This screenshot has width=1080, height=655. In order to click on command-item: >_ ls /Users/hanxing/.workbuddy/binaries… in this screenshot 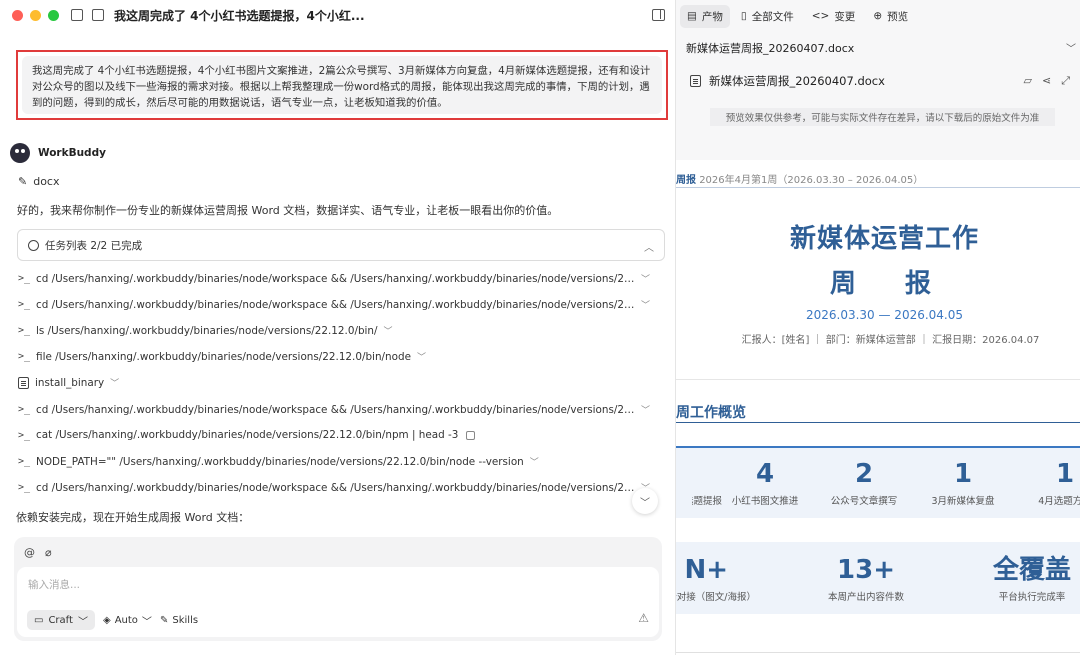, I will do `click(205, 331)`.